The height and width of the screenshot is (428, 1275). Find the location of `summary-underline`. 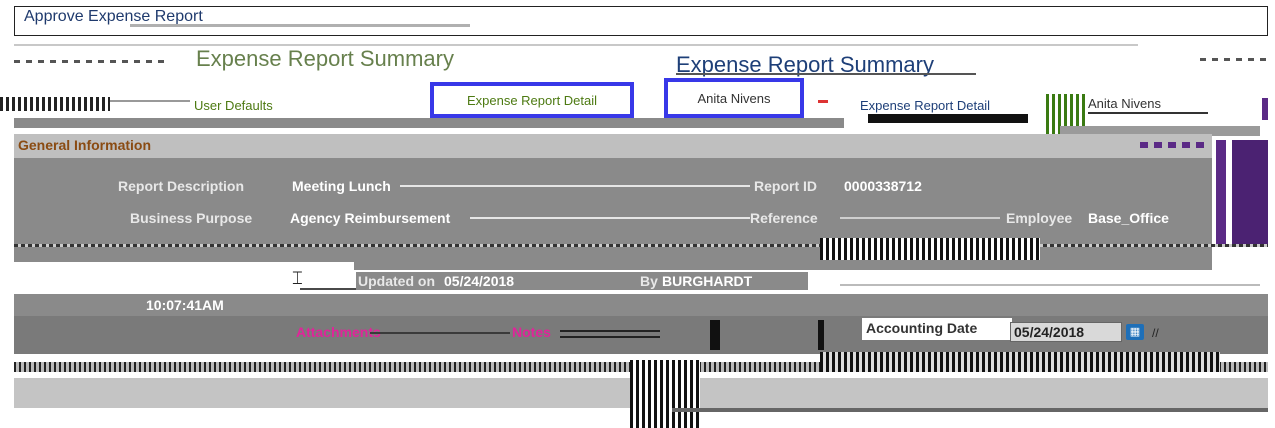

summary-underline is located at coordinates (826, 74).